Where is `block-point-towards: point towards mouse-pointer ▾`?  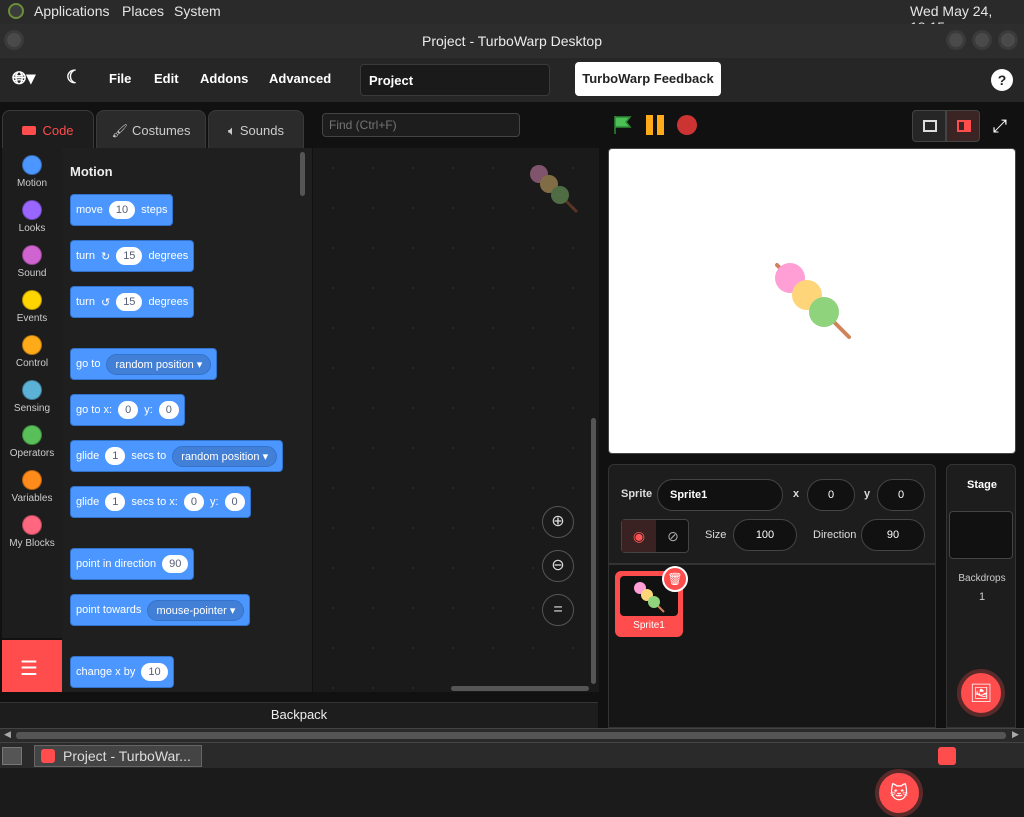
block-point-towards: point towards mouse-pointer ▾ is located at coordinates (160, 610).